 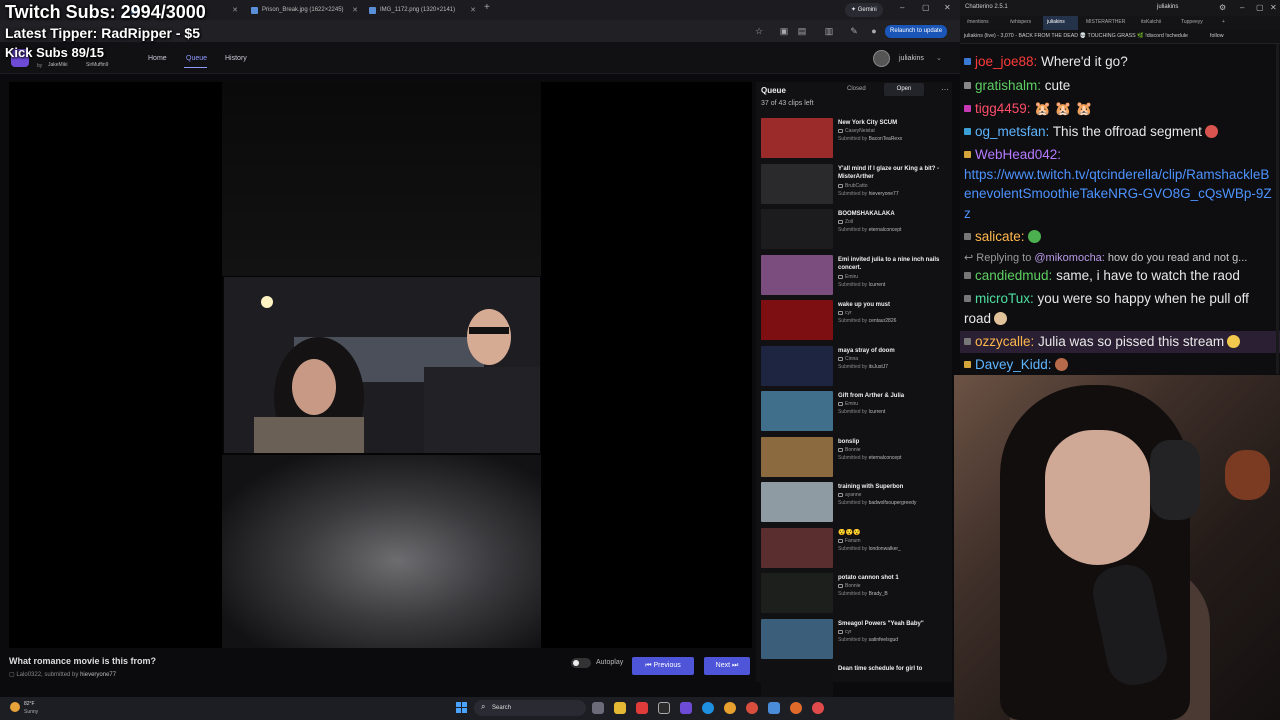 I want to click on chat-username: Davey_Kidd:, so click(x=1013, y=364).